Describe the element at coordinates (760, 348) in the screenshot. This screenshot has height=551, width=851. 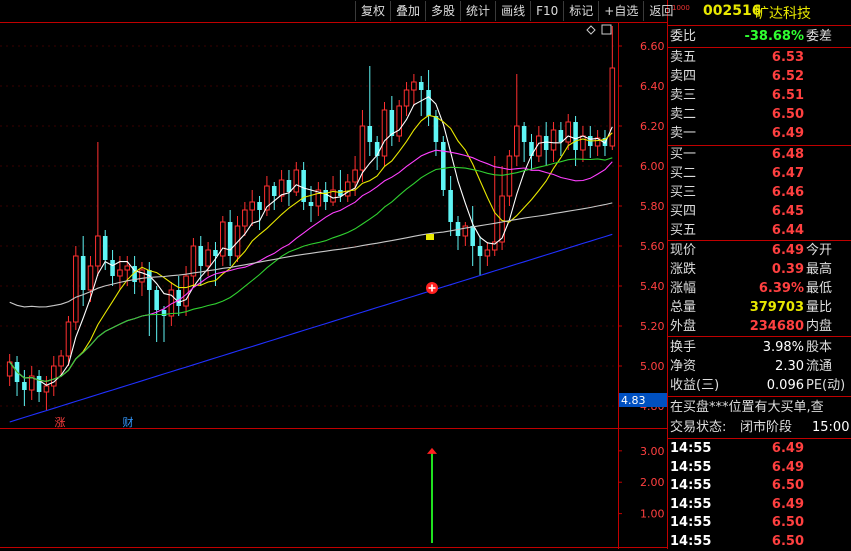
I see `stat2-row: 换手 3.98% 股本` at that location.